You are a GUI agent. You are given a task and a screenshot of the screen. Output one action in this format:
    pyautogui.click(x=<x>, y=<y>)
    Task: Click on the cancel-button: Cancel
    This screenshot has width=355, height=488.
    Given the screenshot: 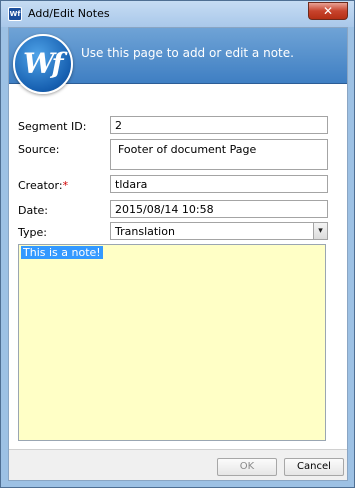 What is the action you would take?
    pyautogui.click(x=314, y=467)
    